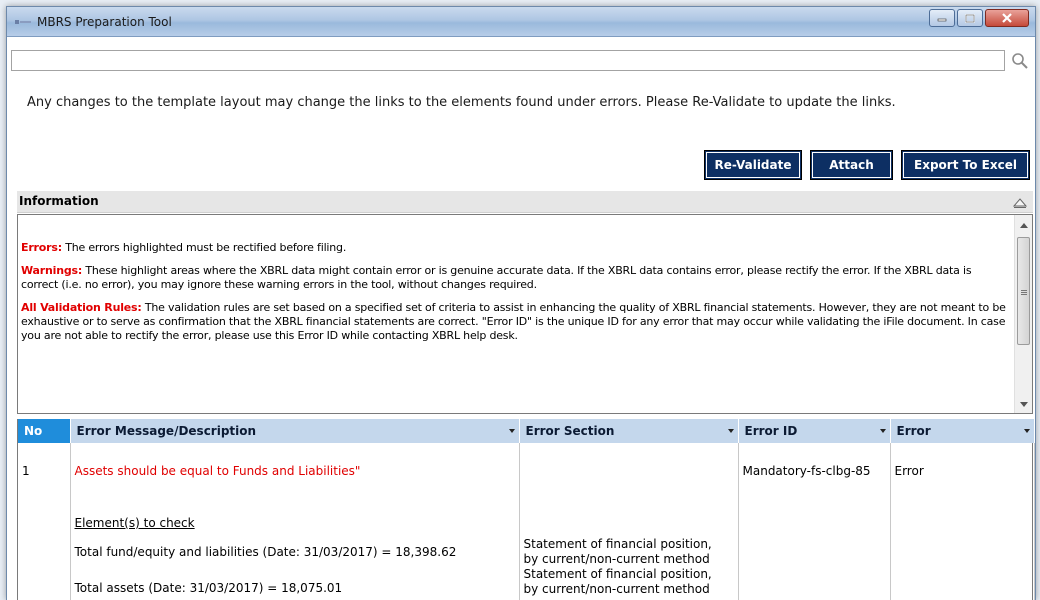  What do you see at coordinates (617, 544) in the screenshot?
I see `section-1-line-1: Statement of financial position,` at bounding box center [617, 544].